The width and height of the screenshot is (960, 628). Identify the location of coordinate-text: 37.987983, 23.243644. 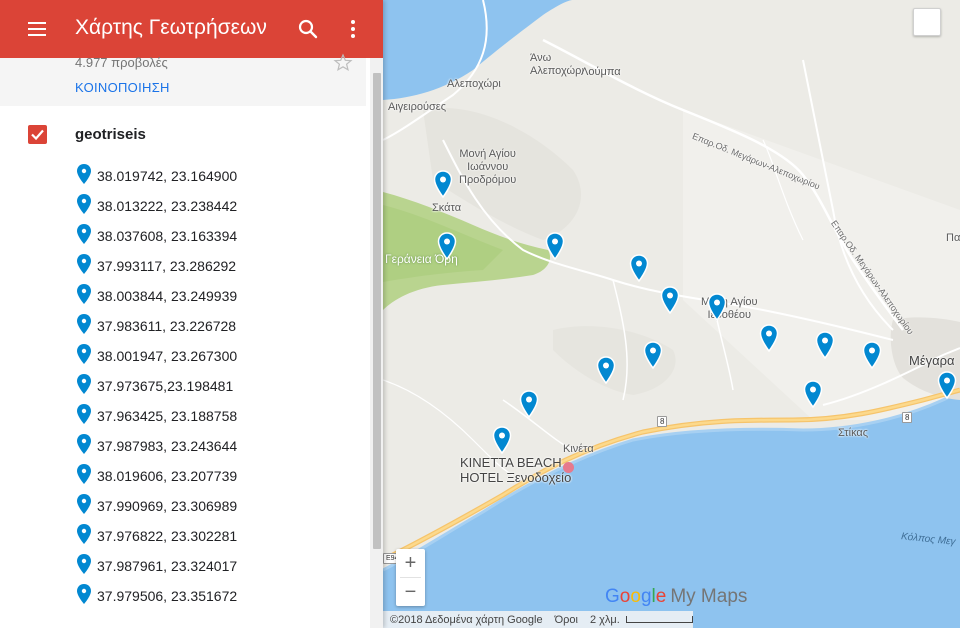
(167, 446).